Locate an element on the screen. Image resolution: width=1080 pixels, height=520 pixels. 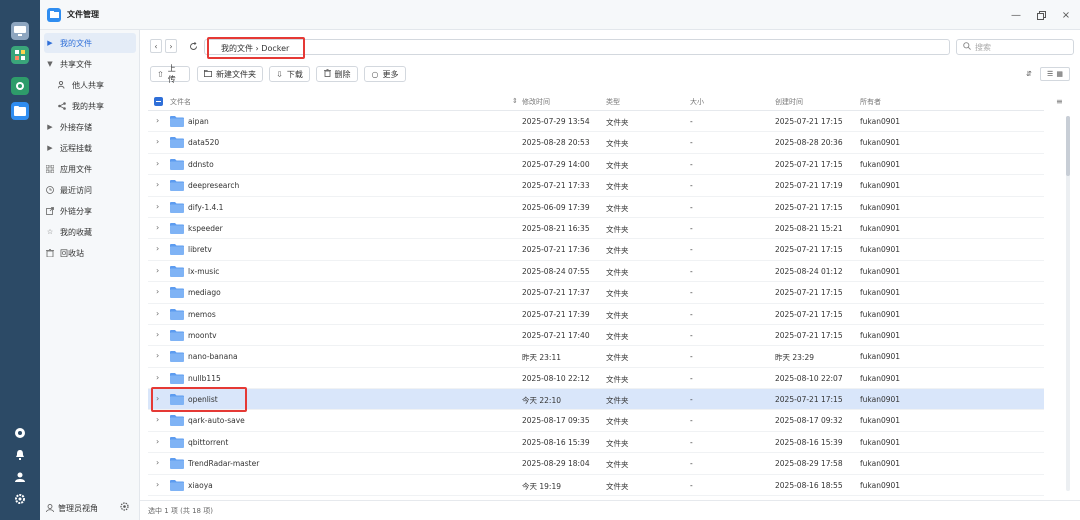
view-mode-toggle: ☰ ▦ is located at coordinates (1055, 74).